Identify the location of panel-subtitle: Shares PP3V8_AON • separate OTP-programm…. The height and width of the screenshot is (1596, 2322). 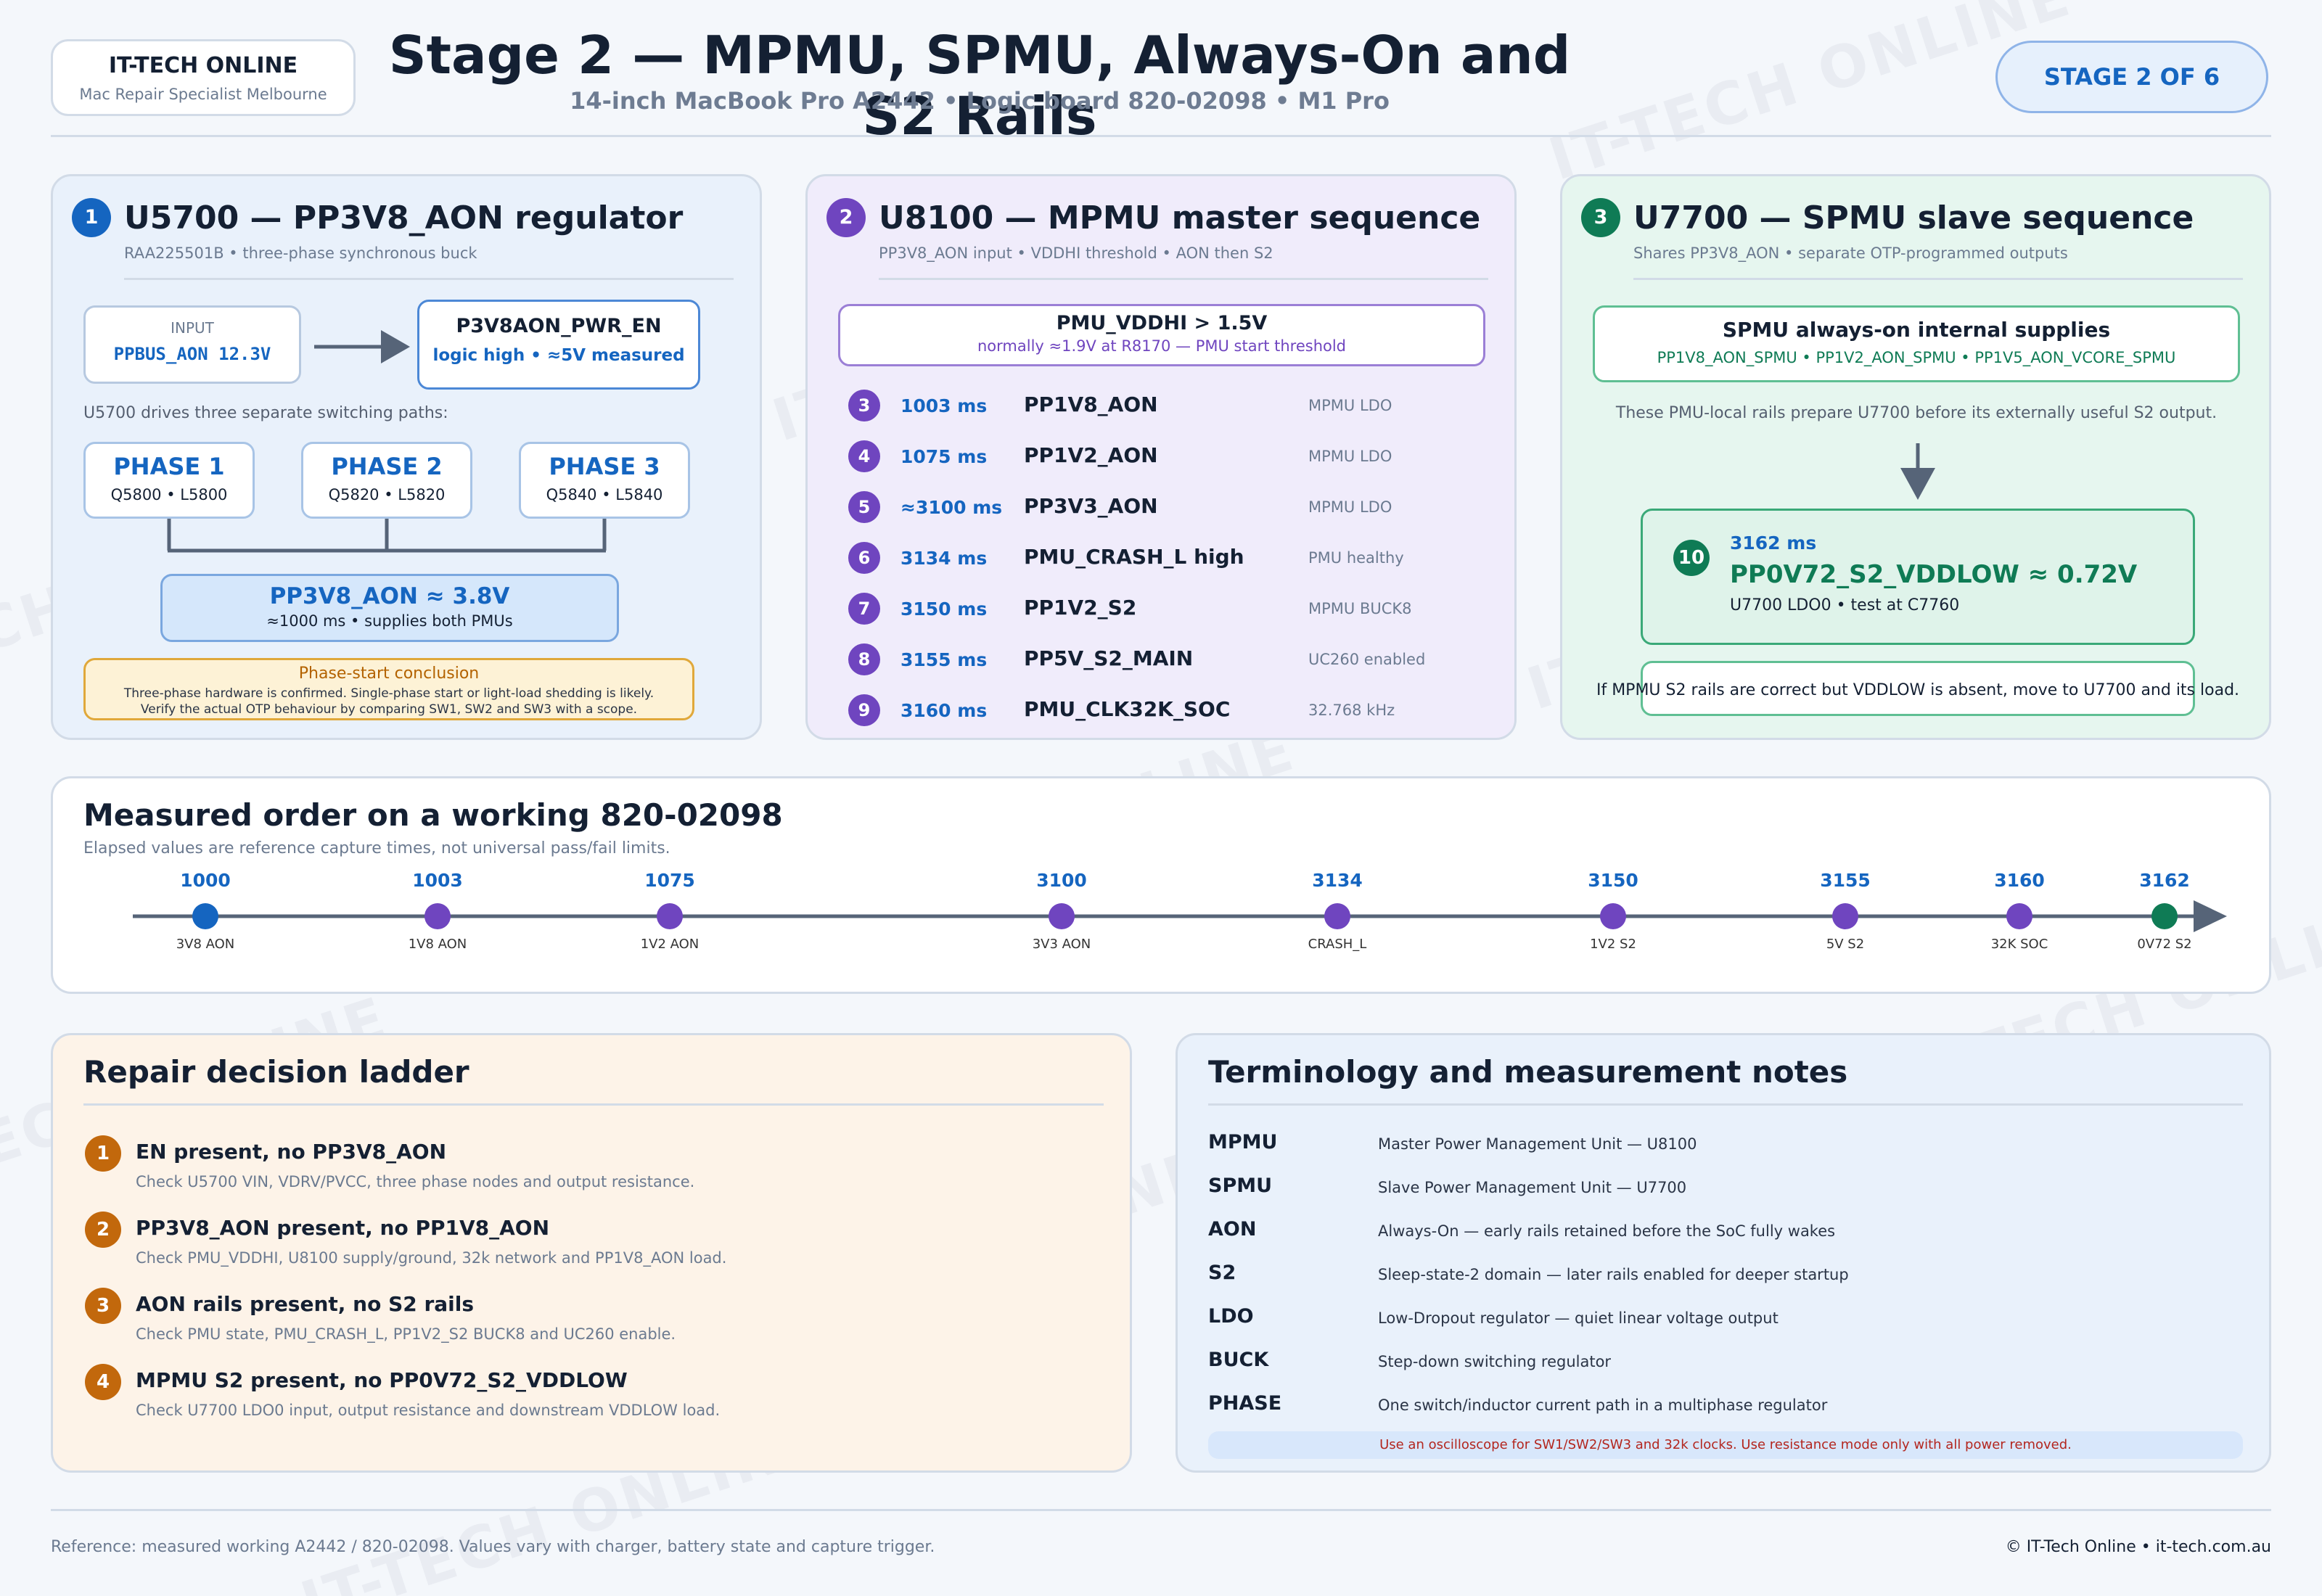
(1850, 253).